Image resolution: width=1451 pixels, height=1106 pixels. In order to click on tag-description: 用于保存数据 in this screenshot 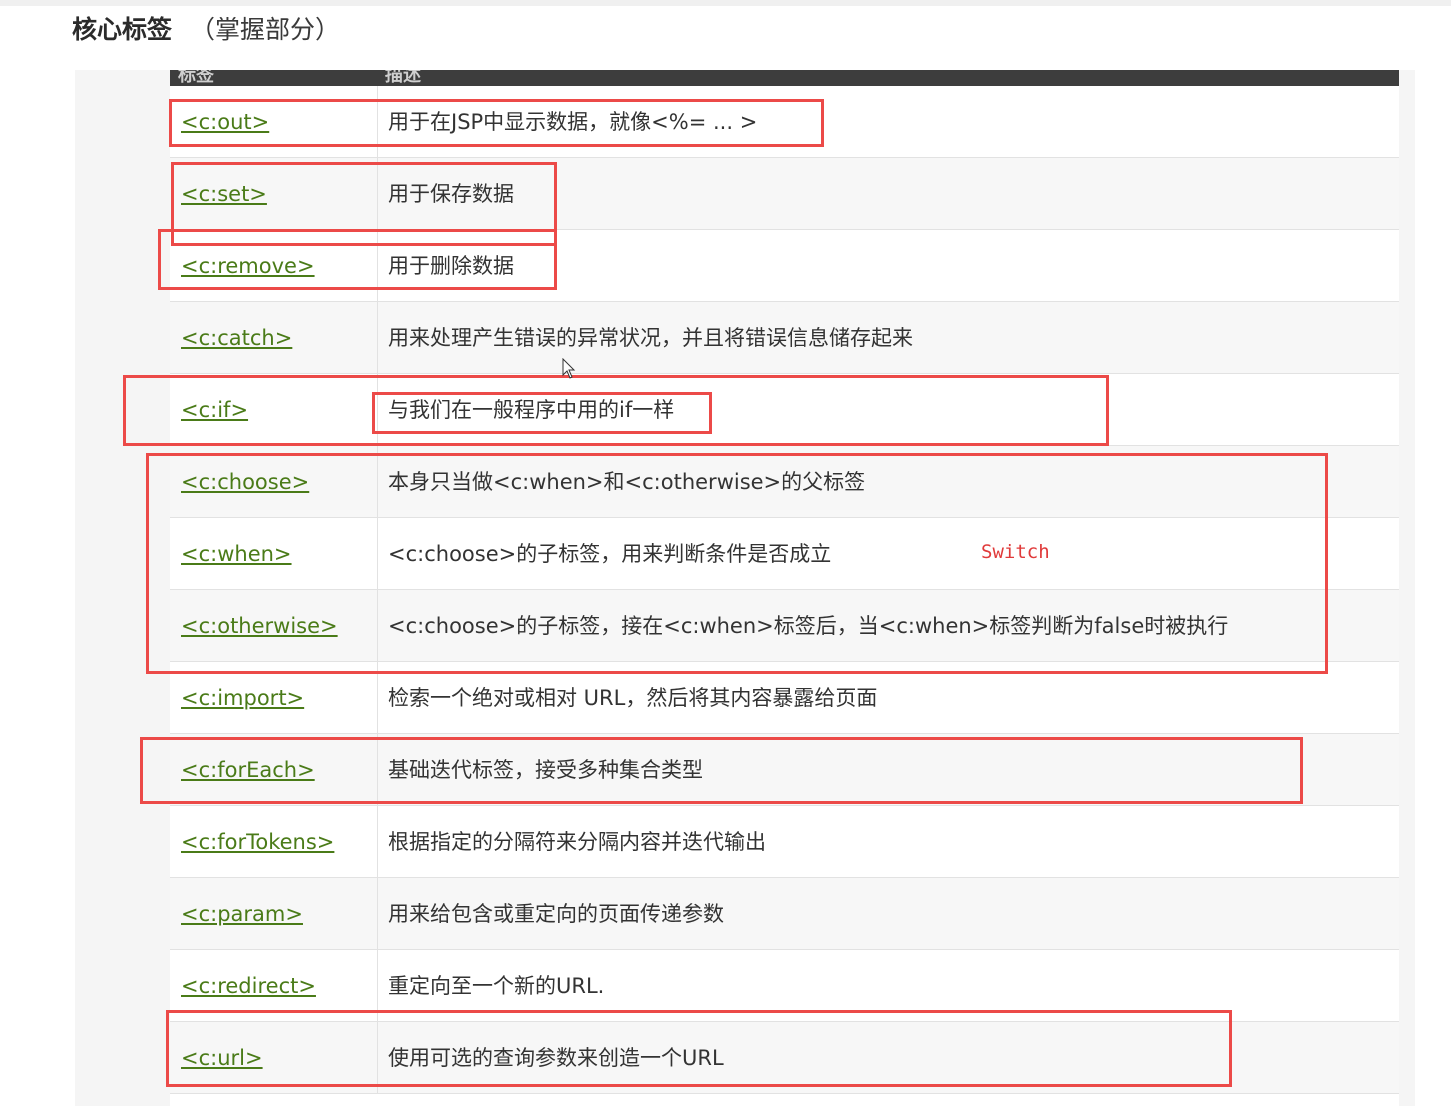, I will do `click(451, 194)`.